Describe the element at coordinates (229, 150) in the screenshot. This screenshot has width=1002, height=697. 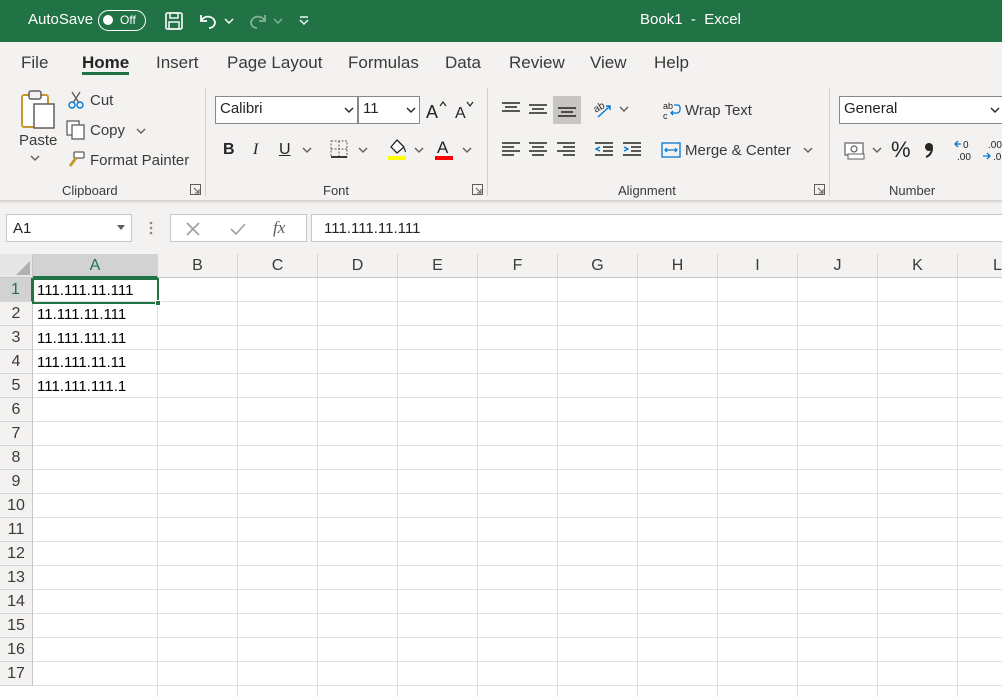
I see `bold-button: B` at that location.